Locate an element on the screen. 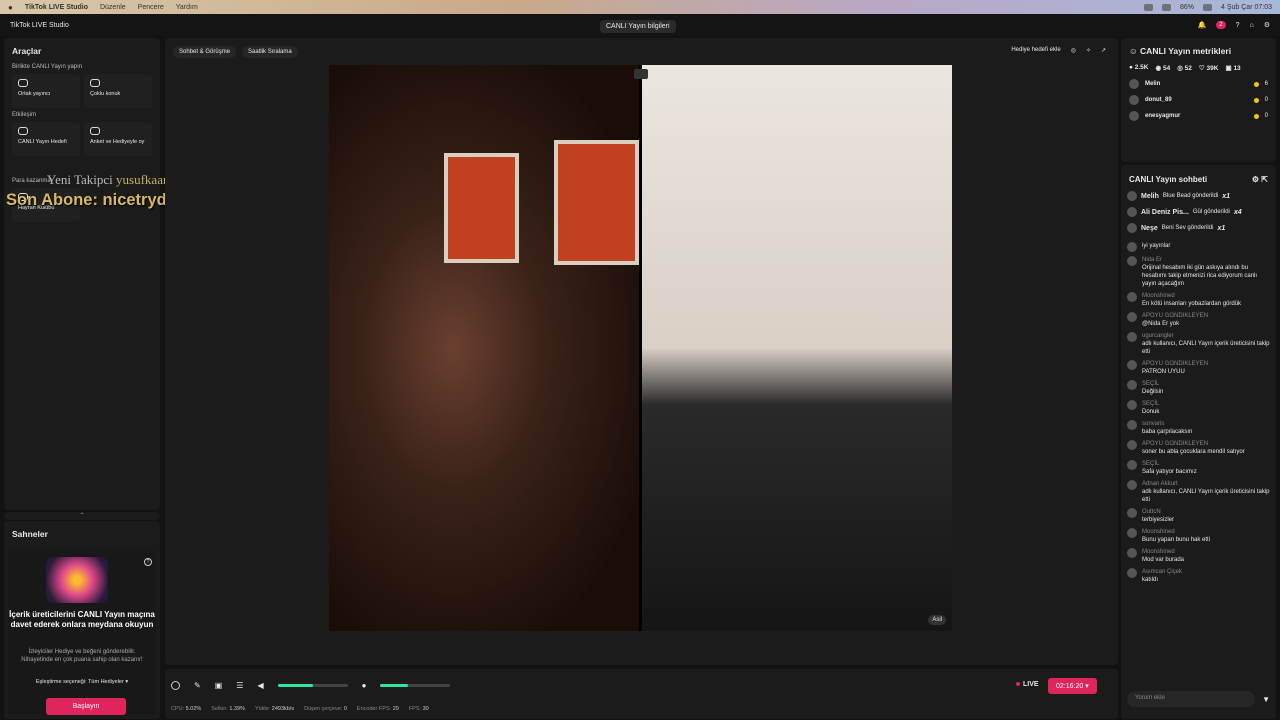  scenes-title: Sahneler is located at coordinates (30, 534).